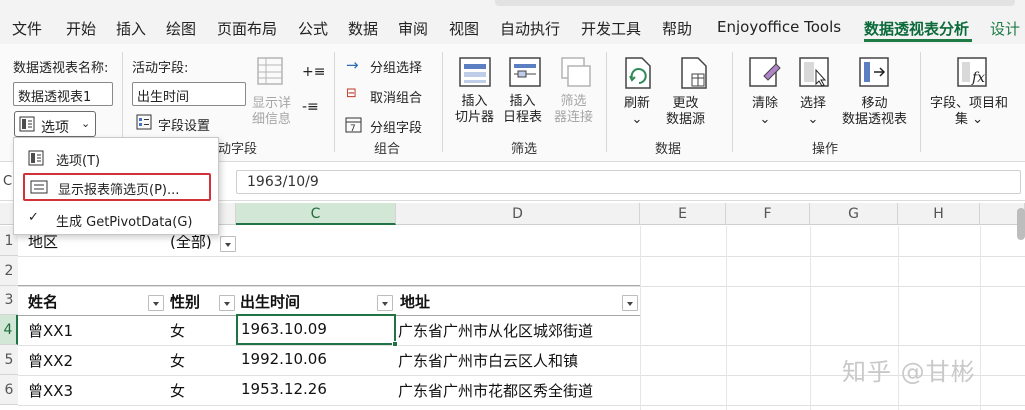 This screenshot has width=1025, height=410. Describe the element at coordinates (385, 303) in the screenshot. I see `birth-date-filter-icon` at that location.